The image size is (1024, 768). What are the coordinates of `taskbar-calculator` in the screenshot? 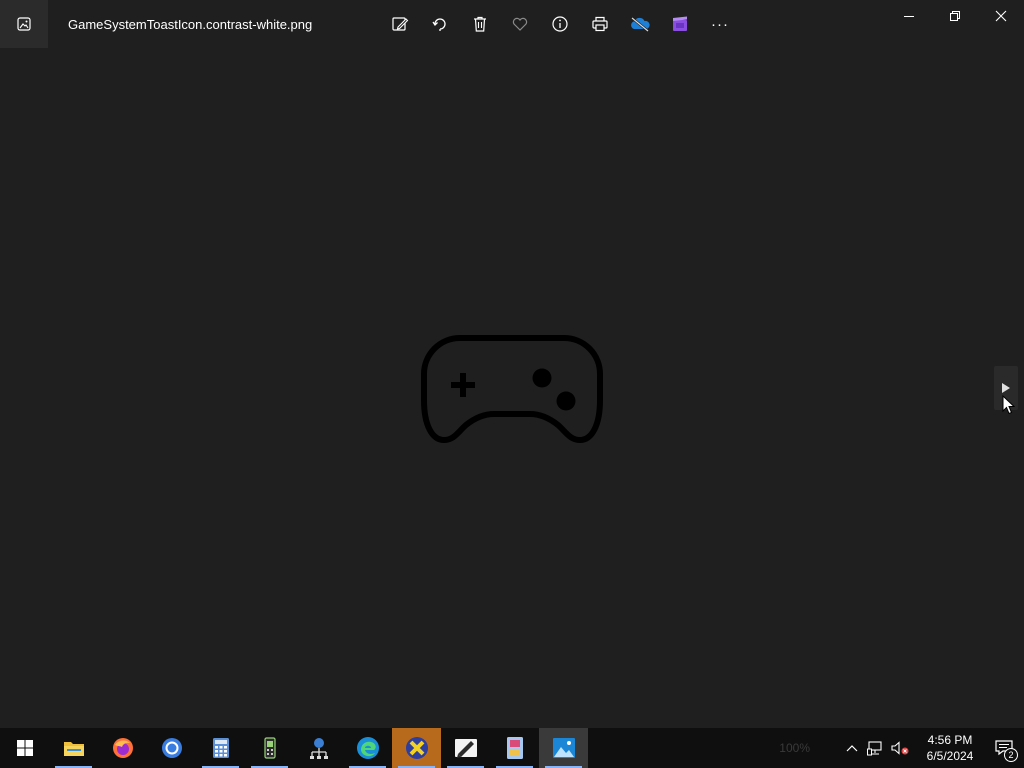 It's located at (220, 748).